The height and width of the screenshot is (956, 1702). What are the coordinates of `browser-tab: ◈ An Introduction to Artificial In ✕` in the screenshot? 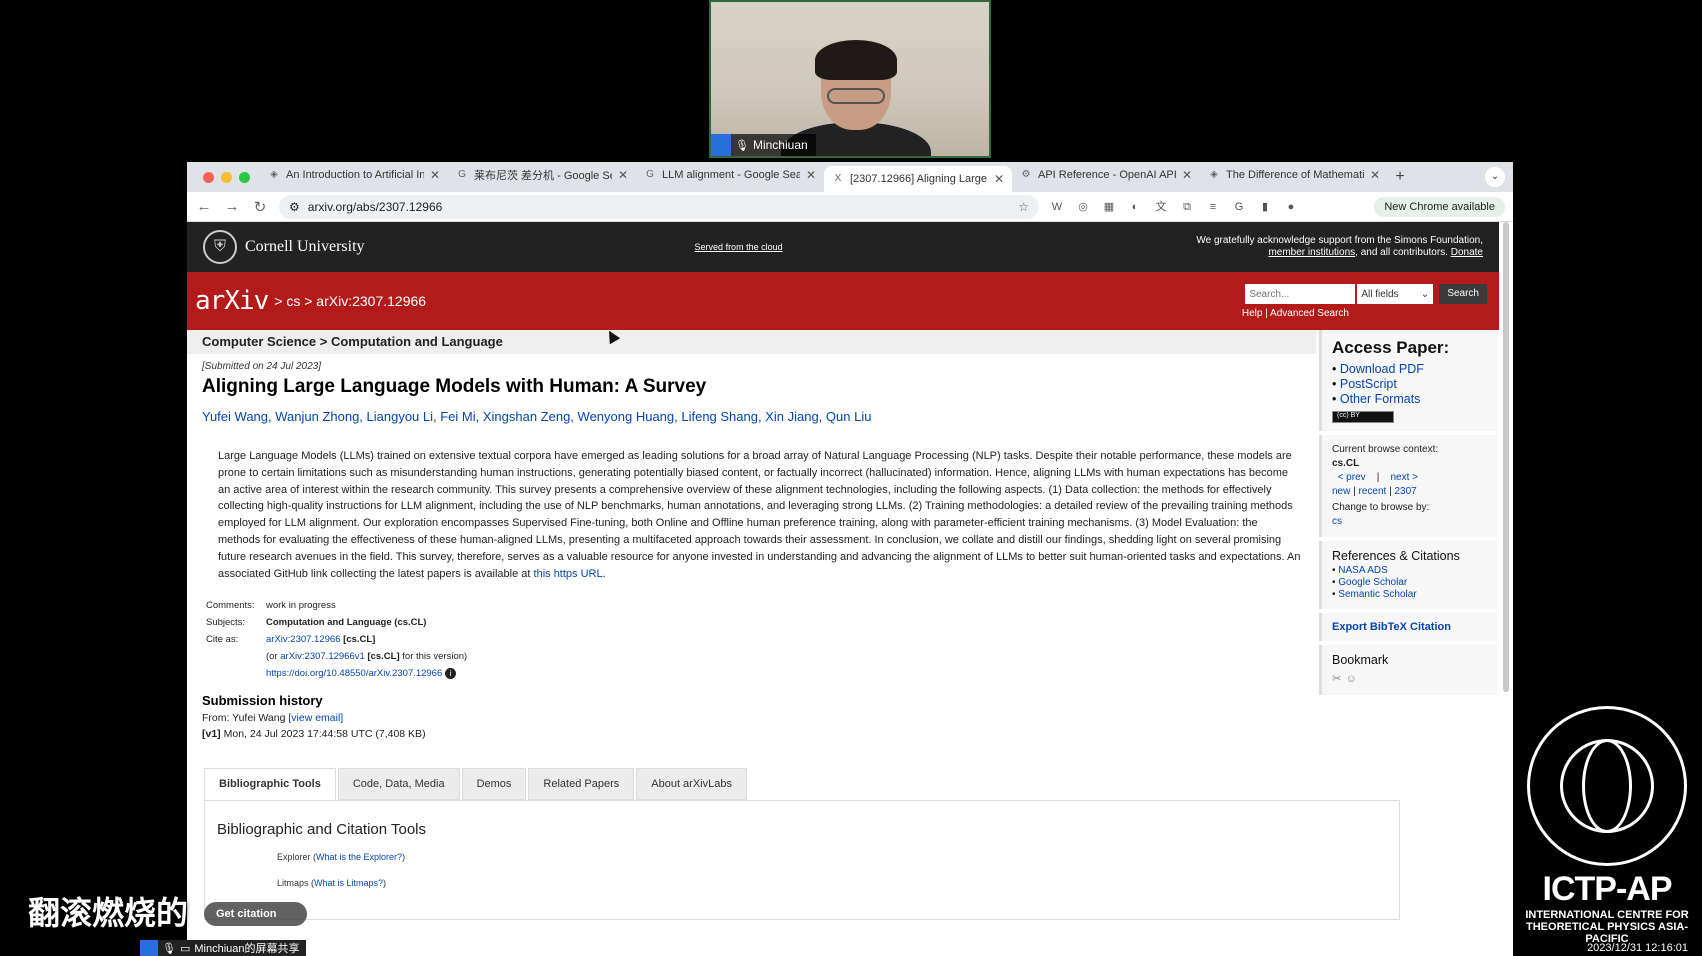 It's located at (354, 175).